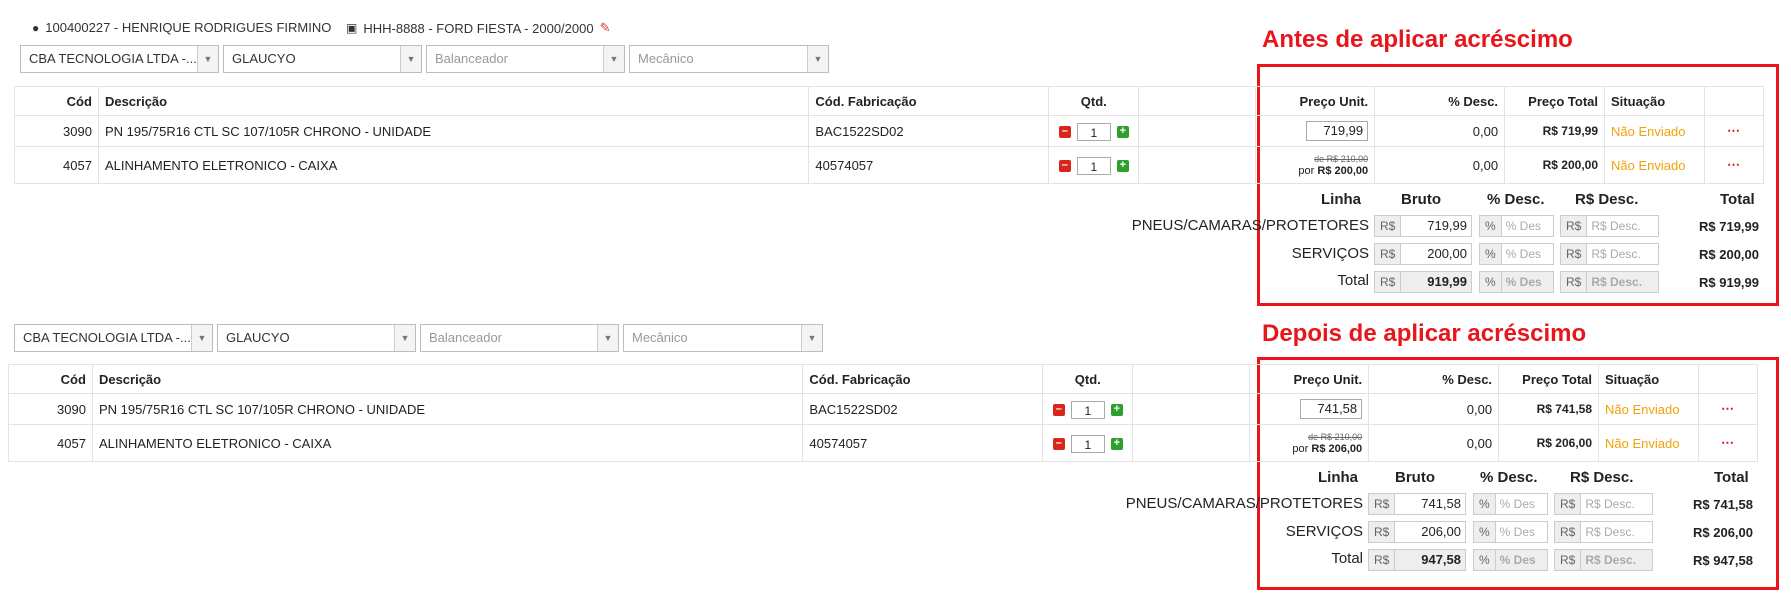  Describe the element at coordinates (1343, 171) in the screenshot. I see `por-value: R$ 200,00` at that location.